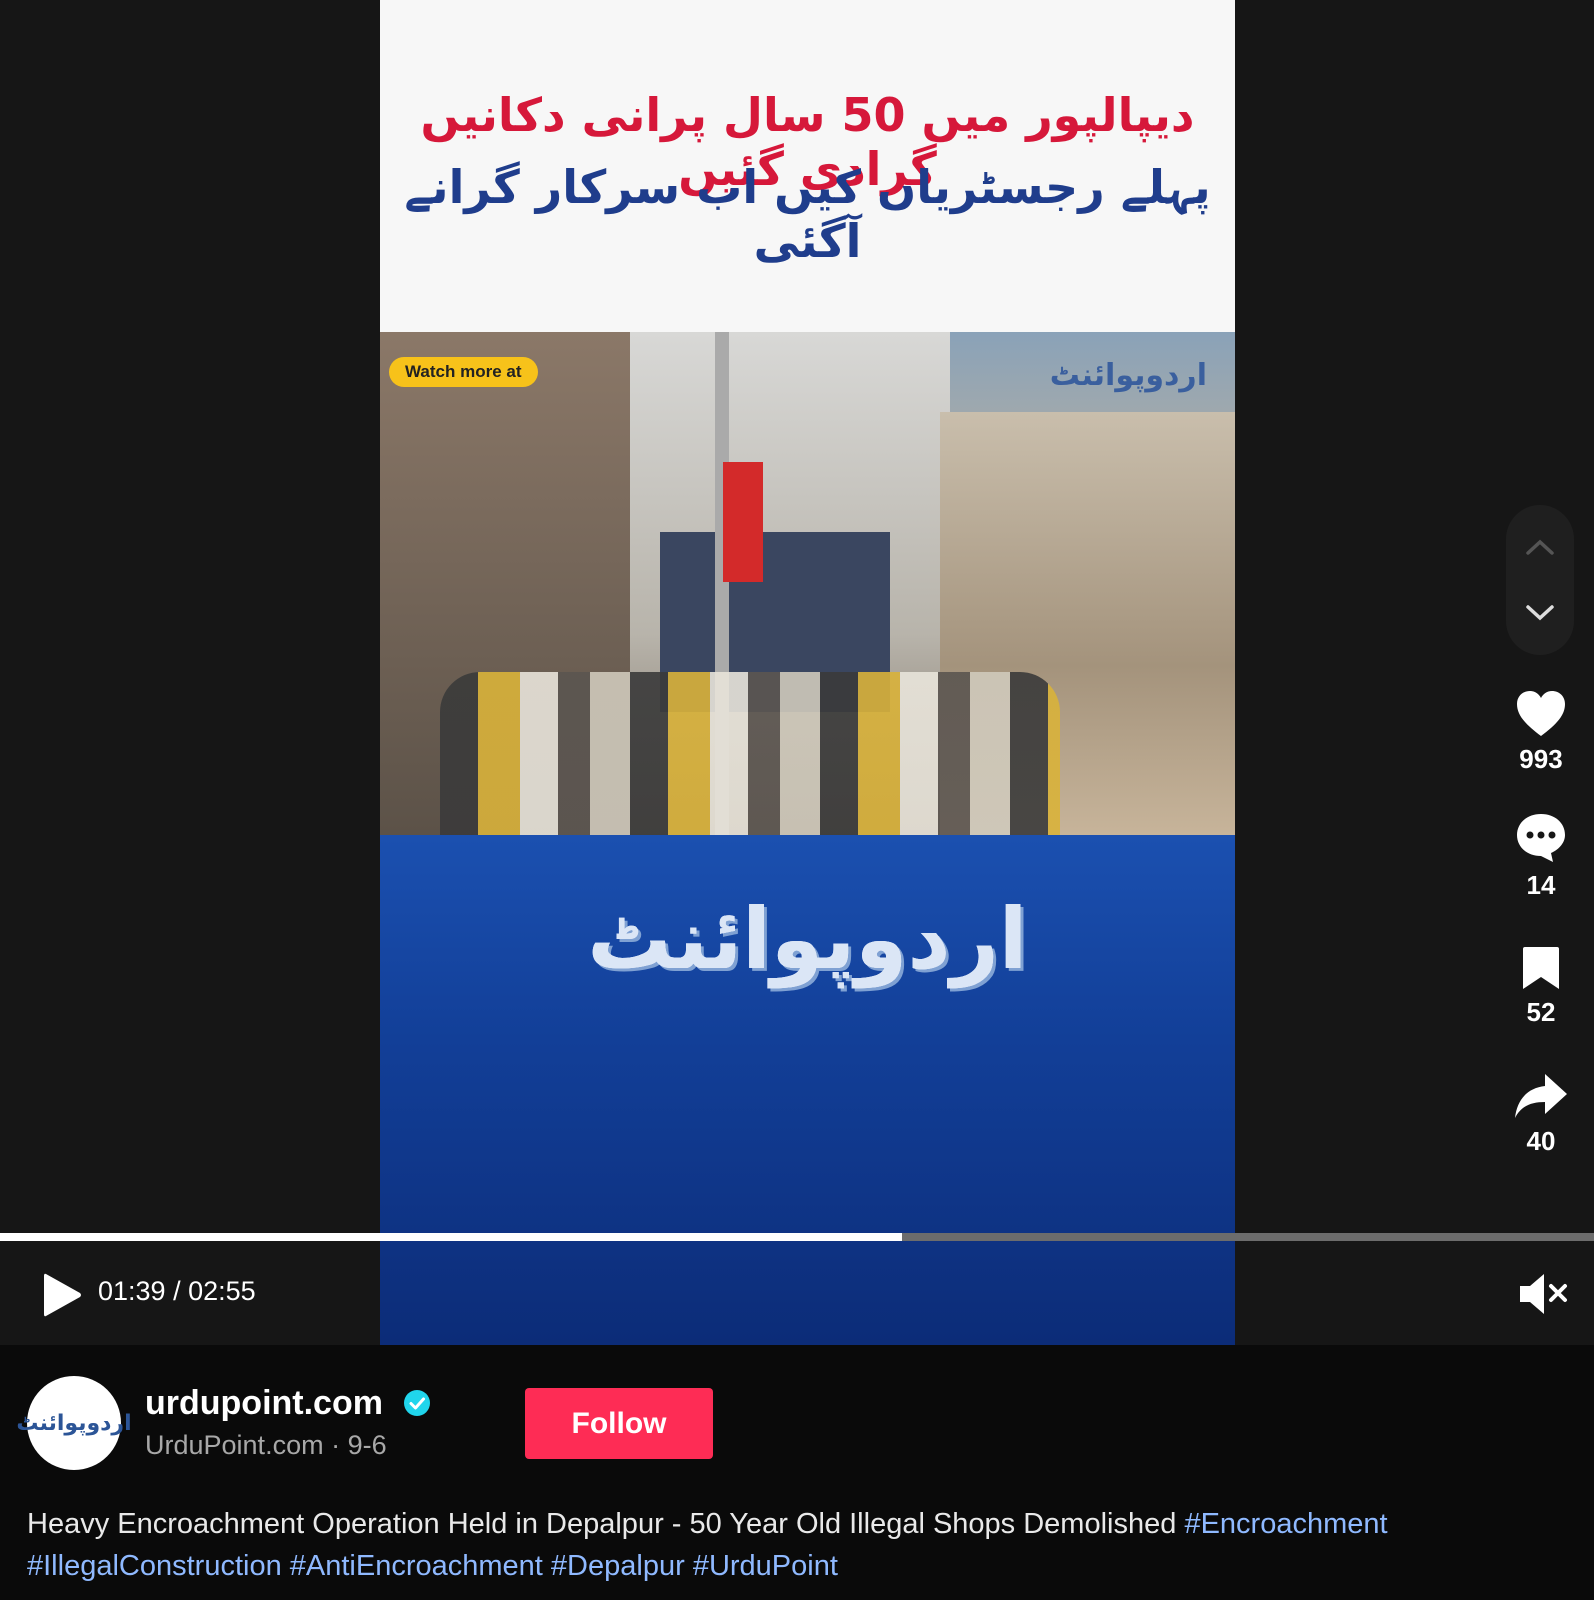 This screenshot has height=1600, width=1594. I want to click on next-video-button, so click(1540, 613).